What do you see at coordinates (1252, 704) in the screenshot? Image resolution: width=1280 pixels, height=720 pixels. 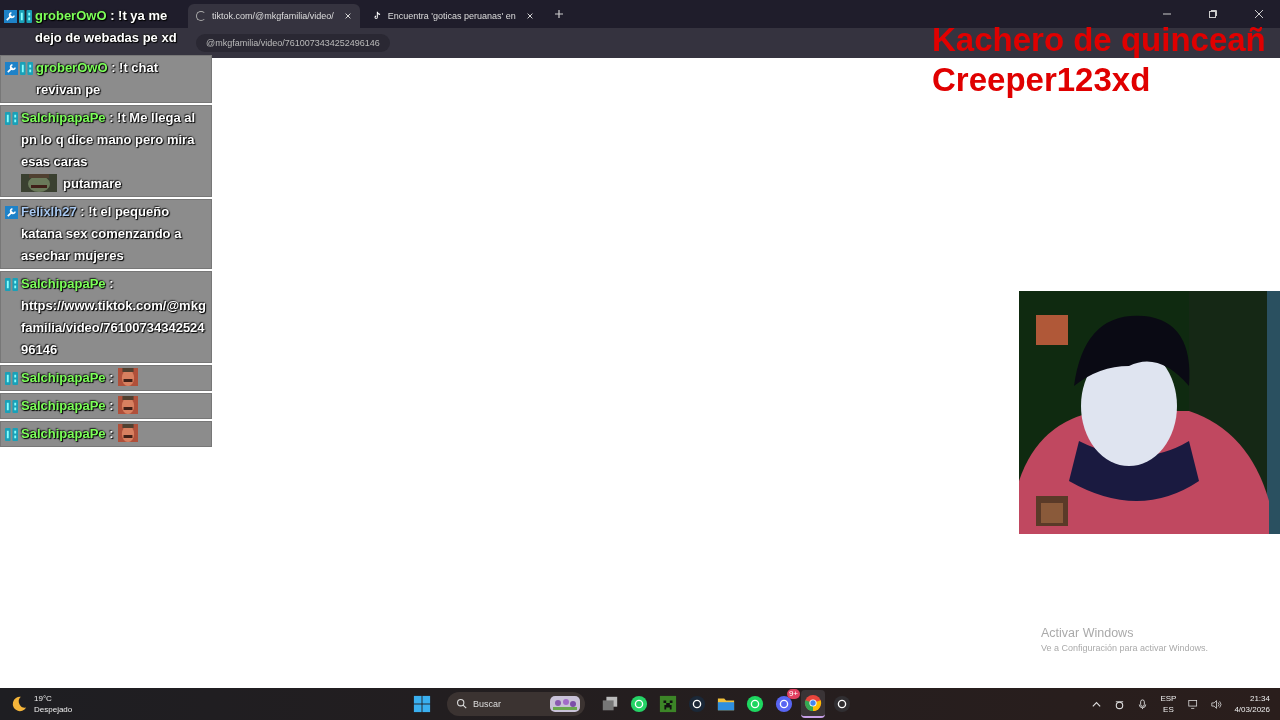 I see `clock: 21:34 4/03/2026` at bounding box center [1252, 704].